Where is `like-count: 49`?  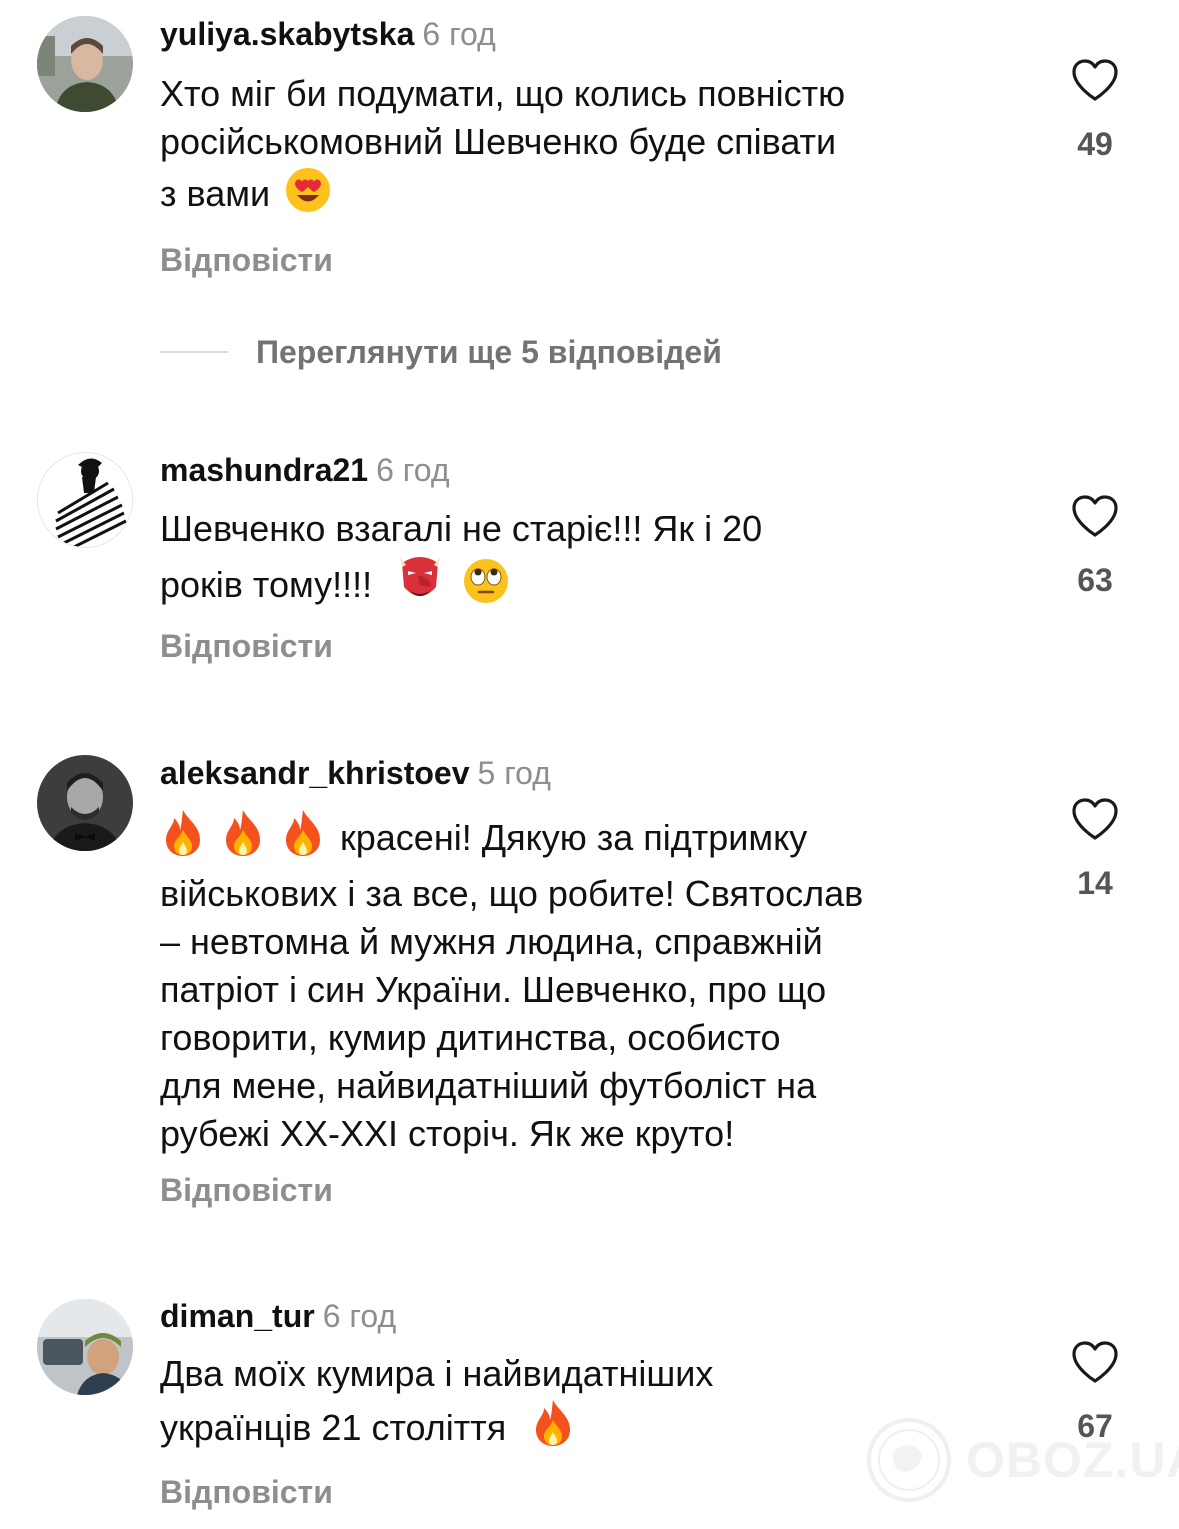
like-count: 49 is located at coordinates (1095, 144).